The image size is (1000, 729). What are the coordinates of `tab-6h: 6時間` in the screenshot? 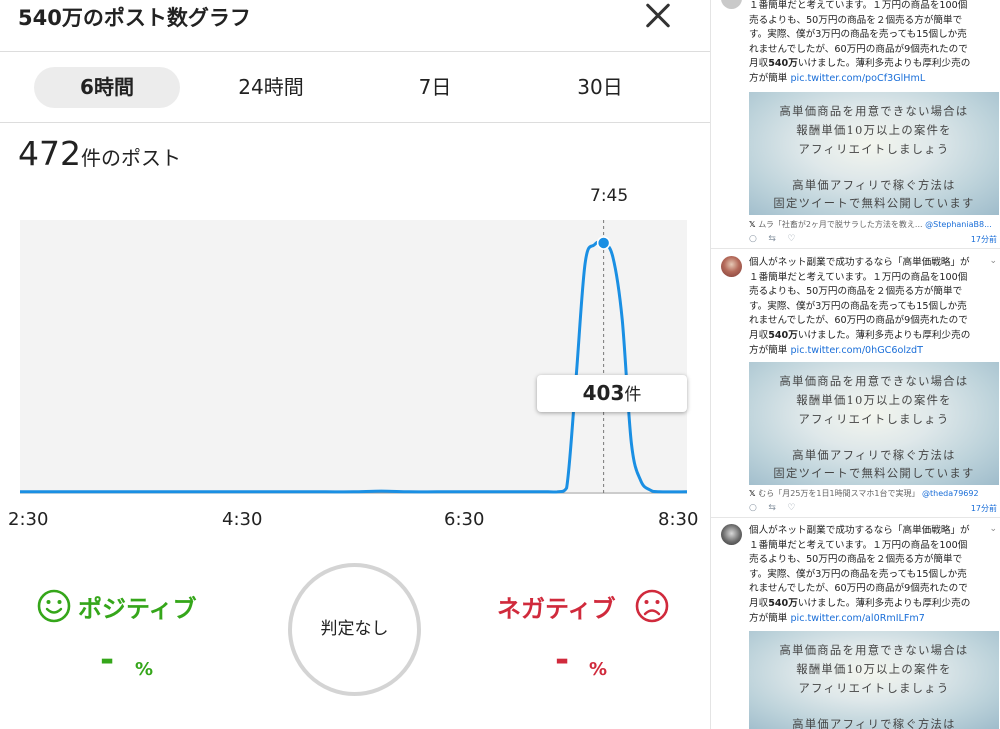 It's located at (107, 87).